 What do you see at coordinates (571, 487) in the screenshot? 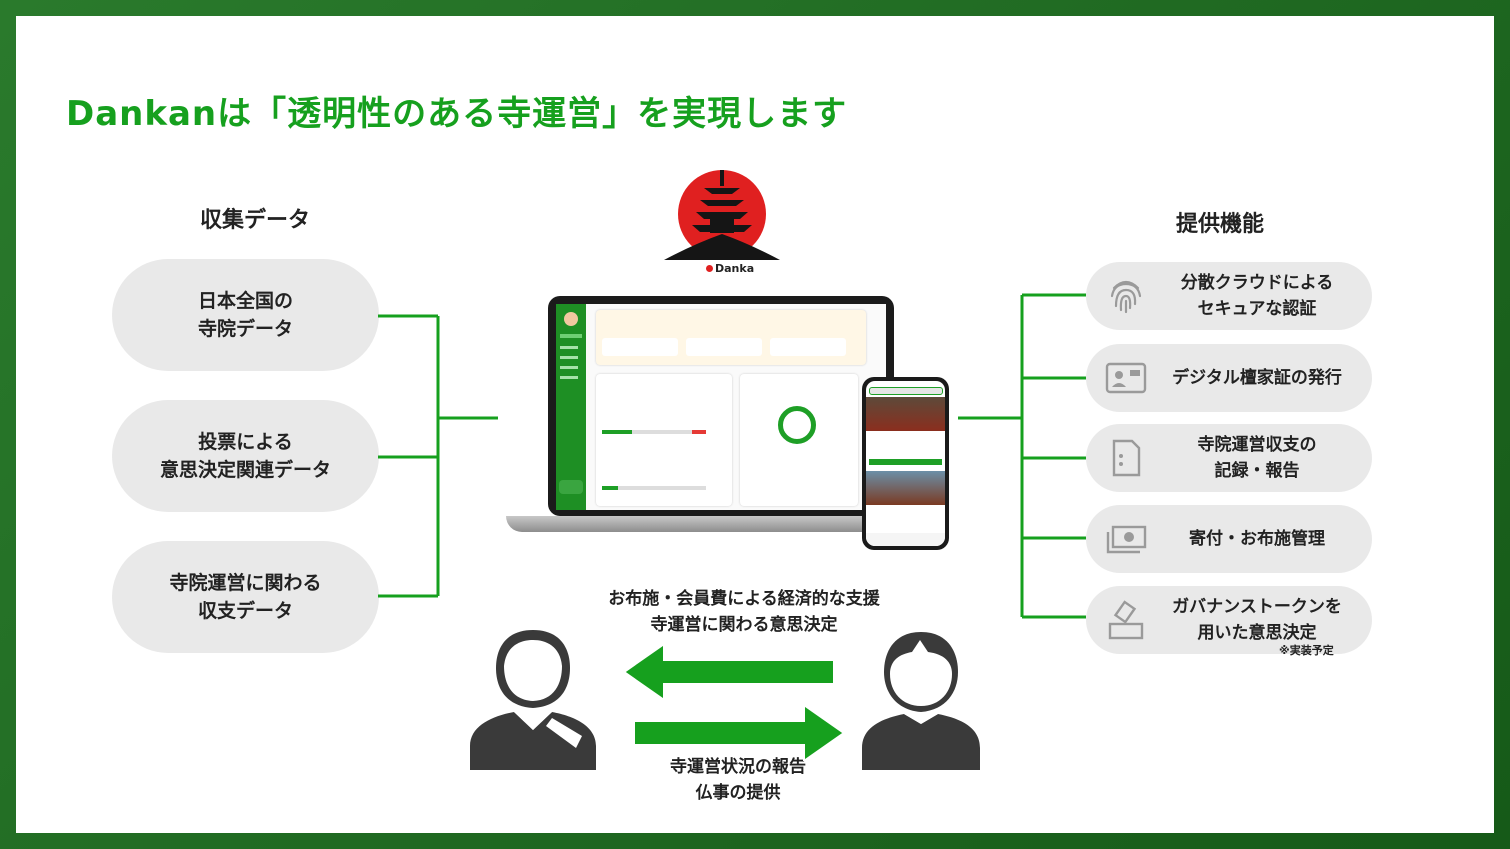
I see `sidebar-user-card` at bounding box center [571, 487].